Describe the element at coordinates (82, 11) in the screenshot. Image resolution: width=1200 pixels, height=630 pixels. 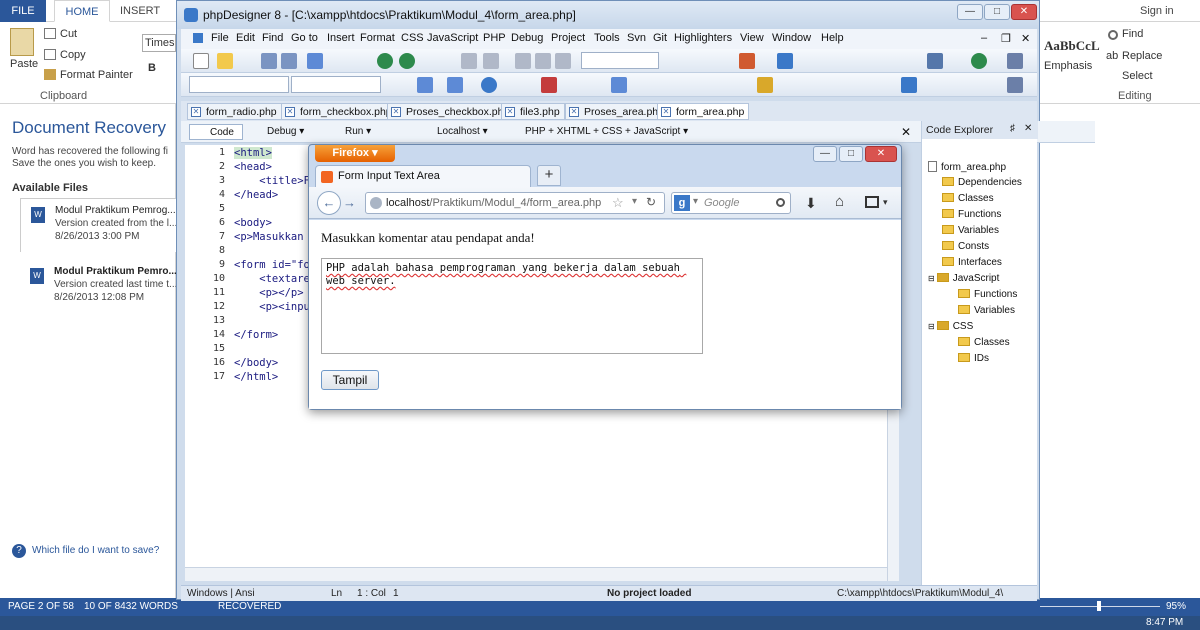
I see `word-home-tab: HOME` at that location.